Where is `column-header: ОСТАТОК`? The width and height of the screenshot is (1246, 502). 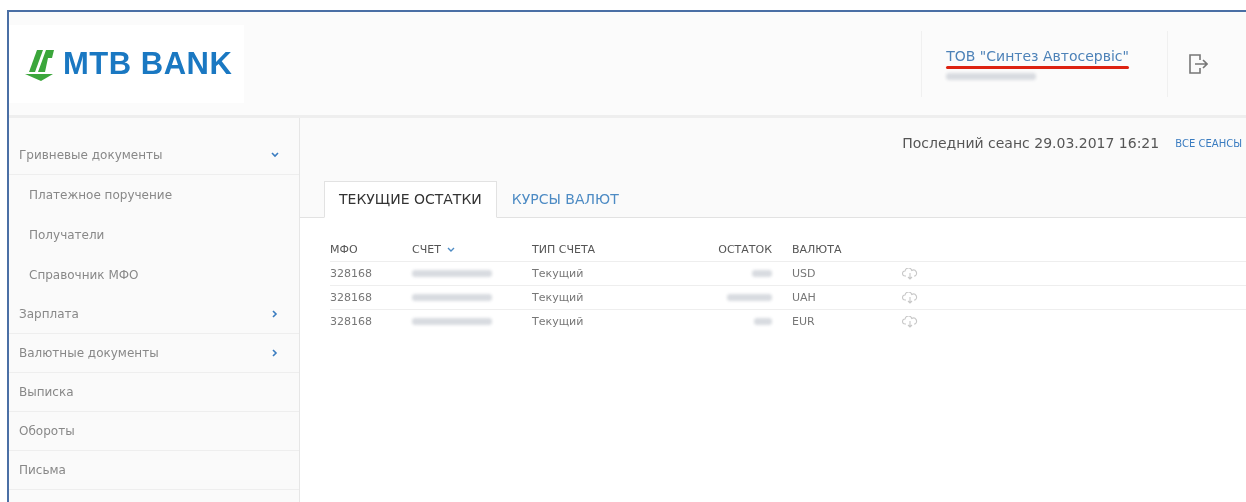
column-header: ОСТАТОК is located at coordinates (745, 249).